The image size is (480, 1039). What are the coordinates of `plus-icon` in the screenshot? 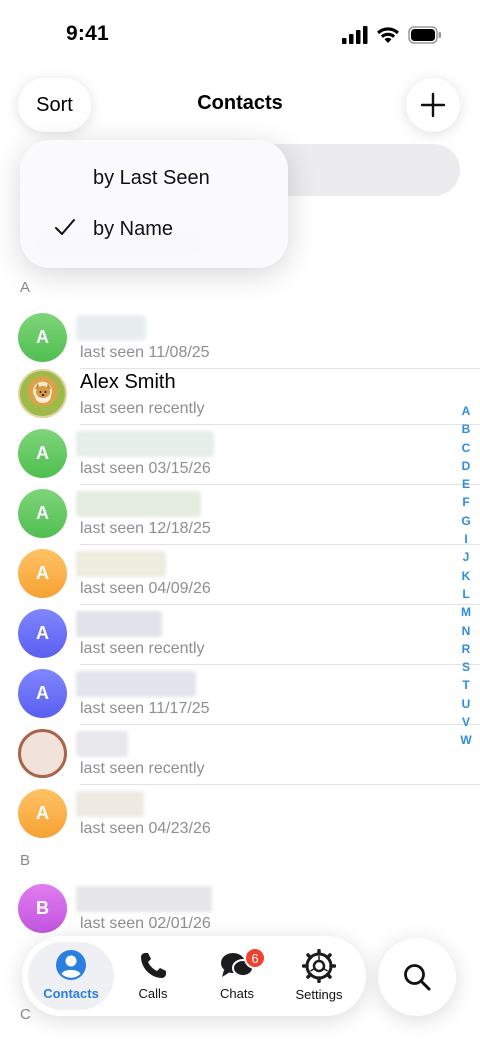 It's located at (433, 105).